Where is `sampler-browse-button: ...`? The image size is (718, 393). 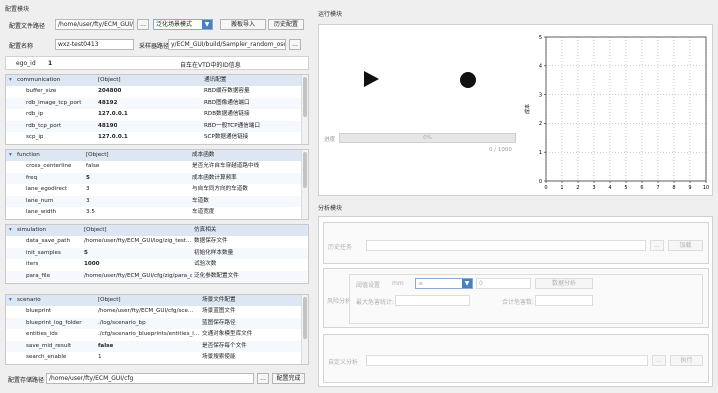
sampler-browse-button: ... is located at coordinates (295, 44).